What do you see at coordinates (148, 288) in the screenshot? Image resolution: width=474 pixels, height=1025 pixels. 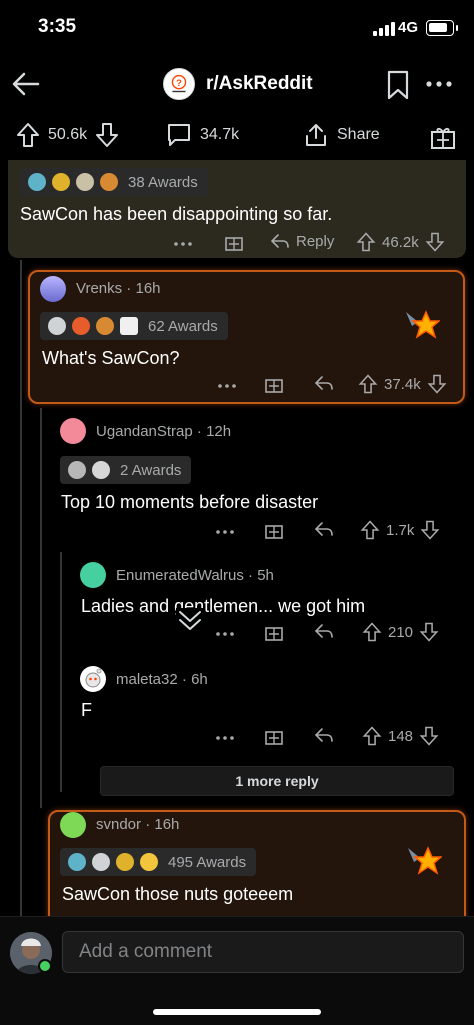 I see `comment-age: 16h` at bounding box center [148, 288].